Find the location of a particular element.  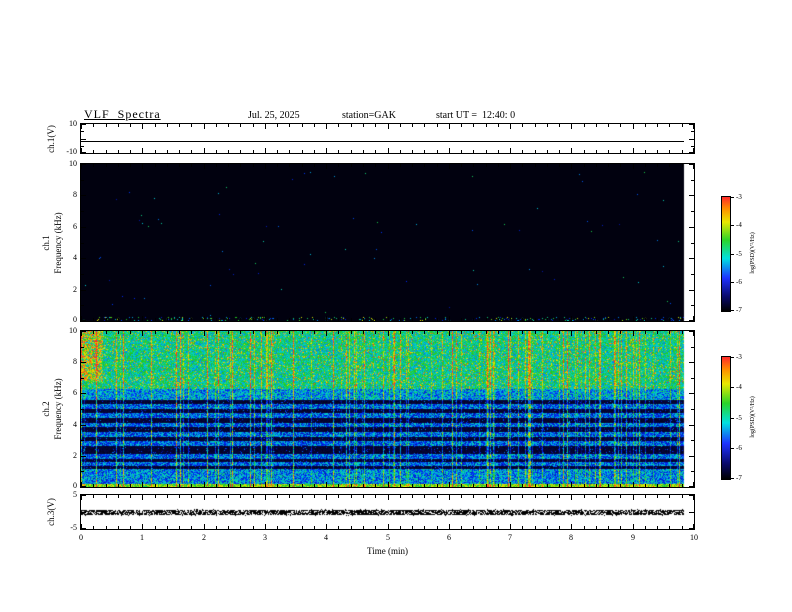

y-tick-label: 10 is located at coordinates (73, 163).